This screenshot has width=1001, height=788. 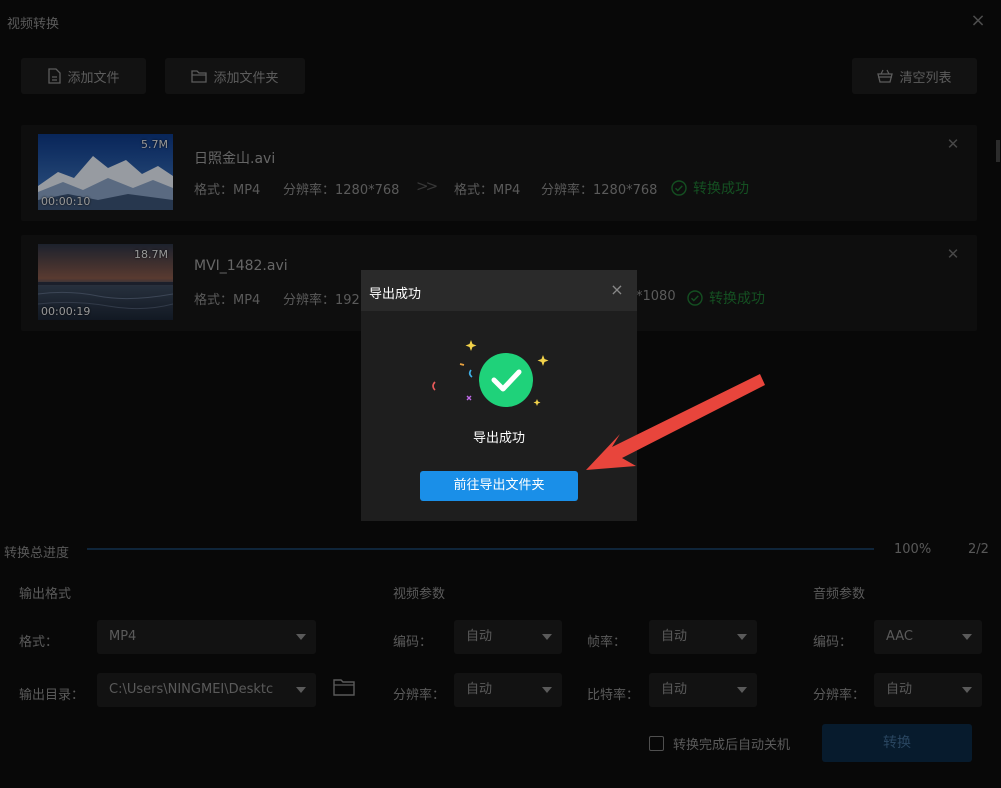 What do you see at coordinates (617, 290) in the screenshot?
I see `dialog-close-button: ×` at bounding box center [617, 290].